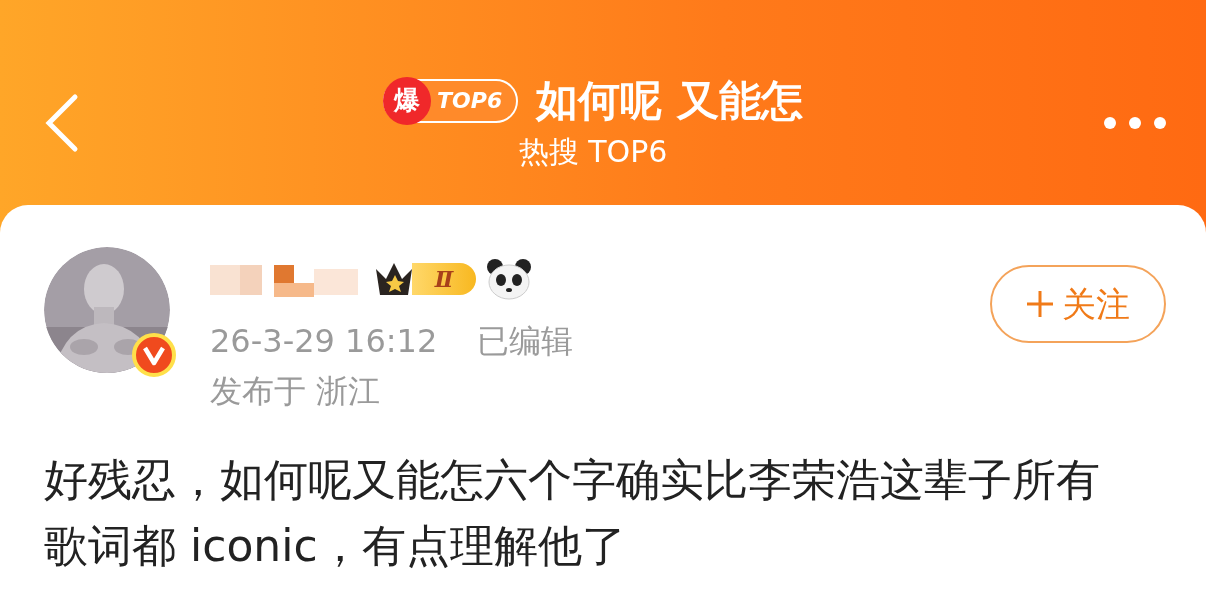 The width and height of the screenshot is (1206, 612). I want to click on page-subtitle: 热搜 TOP6, so click(593, 151).